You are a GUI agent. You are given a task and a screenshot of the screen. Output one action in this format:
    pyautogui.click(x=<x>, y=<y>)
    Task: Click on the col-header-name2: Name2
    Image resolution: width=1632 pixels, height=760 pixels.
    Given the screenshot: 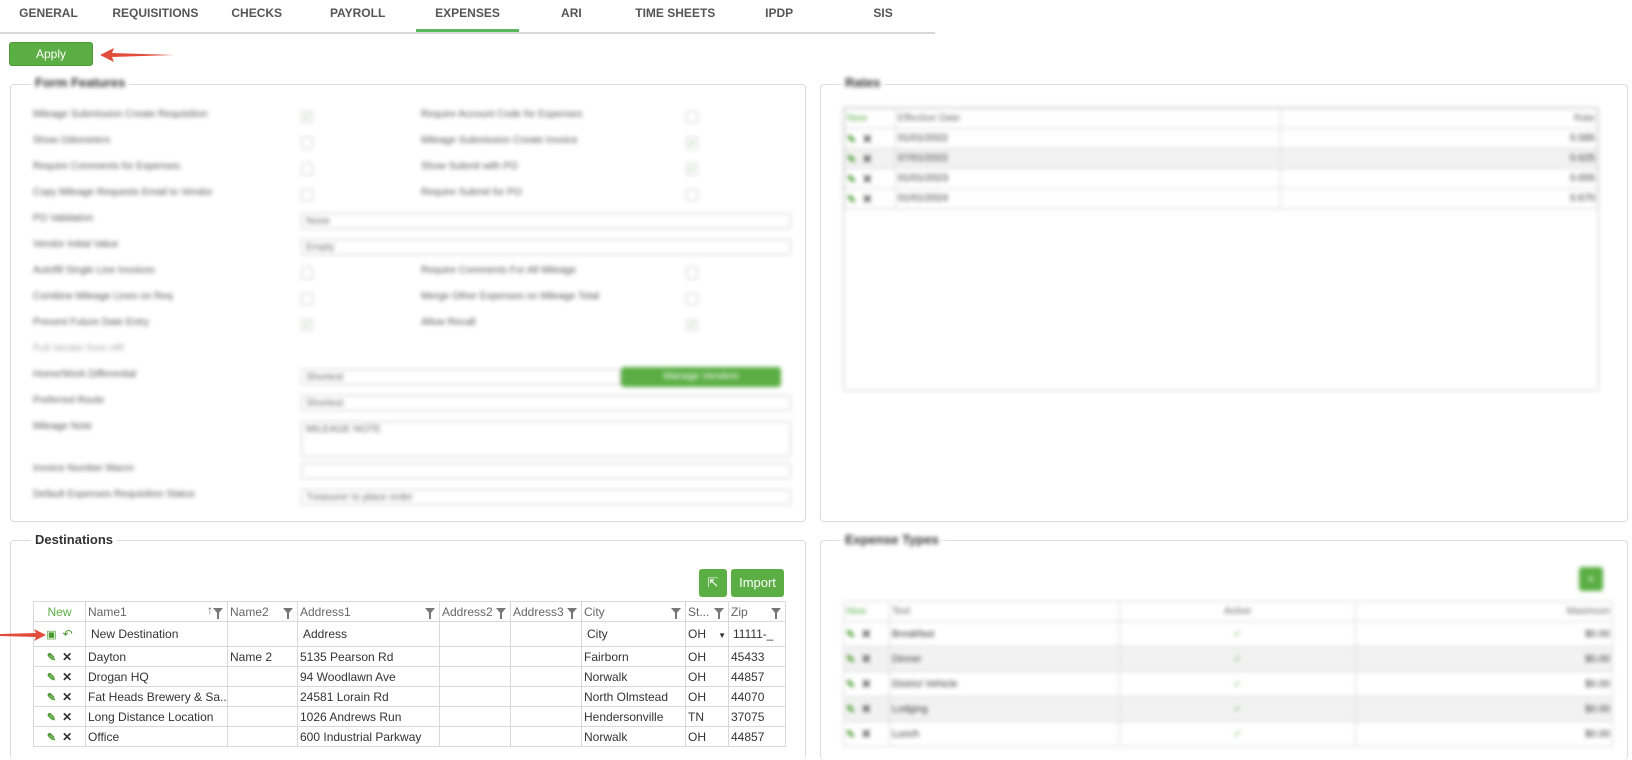 What is the action you would take?
    pyautogui.click(x=262, y=611)
    